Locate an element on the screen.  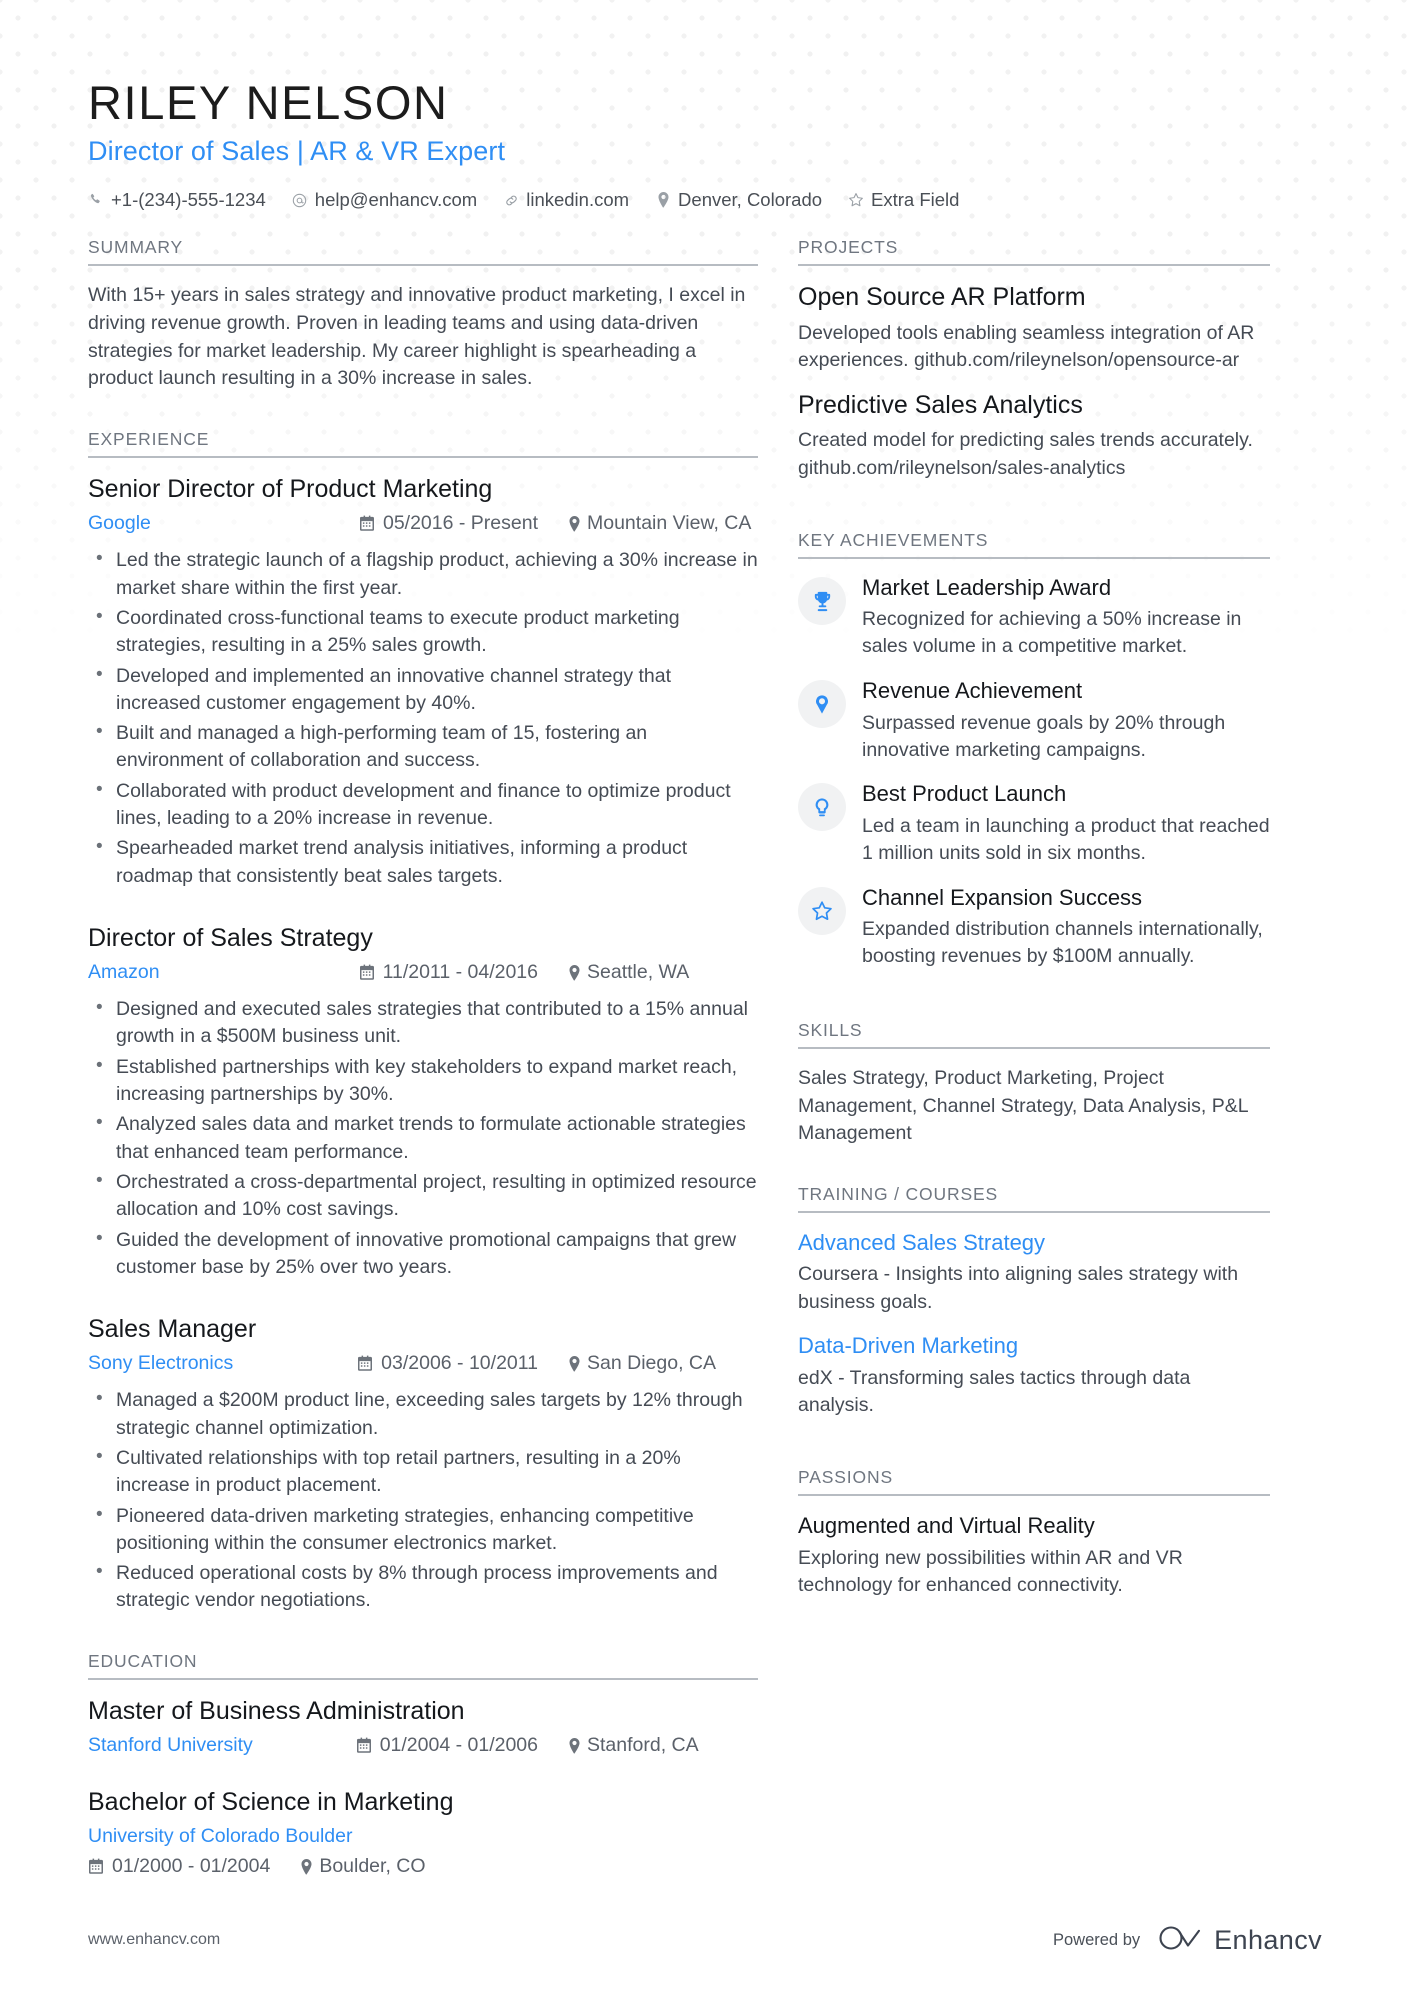
projects-section-title: PROJECTS is located at coordinates (848, 247).